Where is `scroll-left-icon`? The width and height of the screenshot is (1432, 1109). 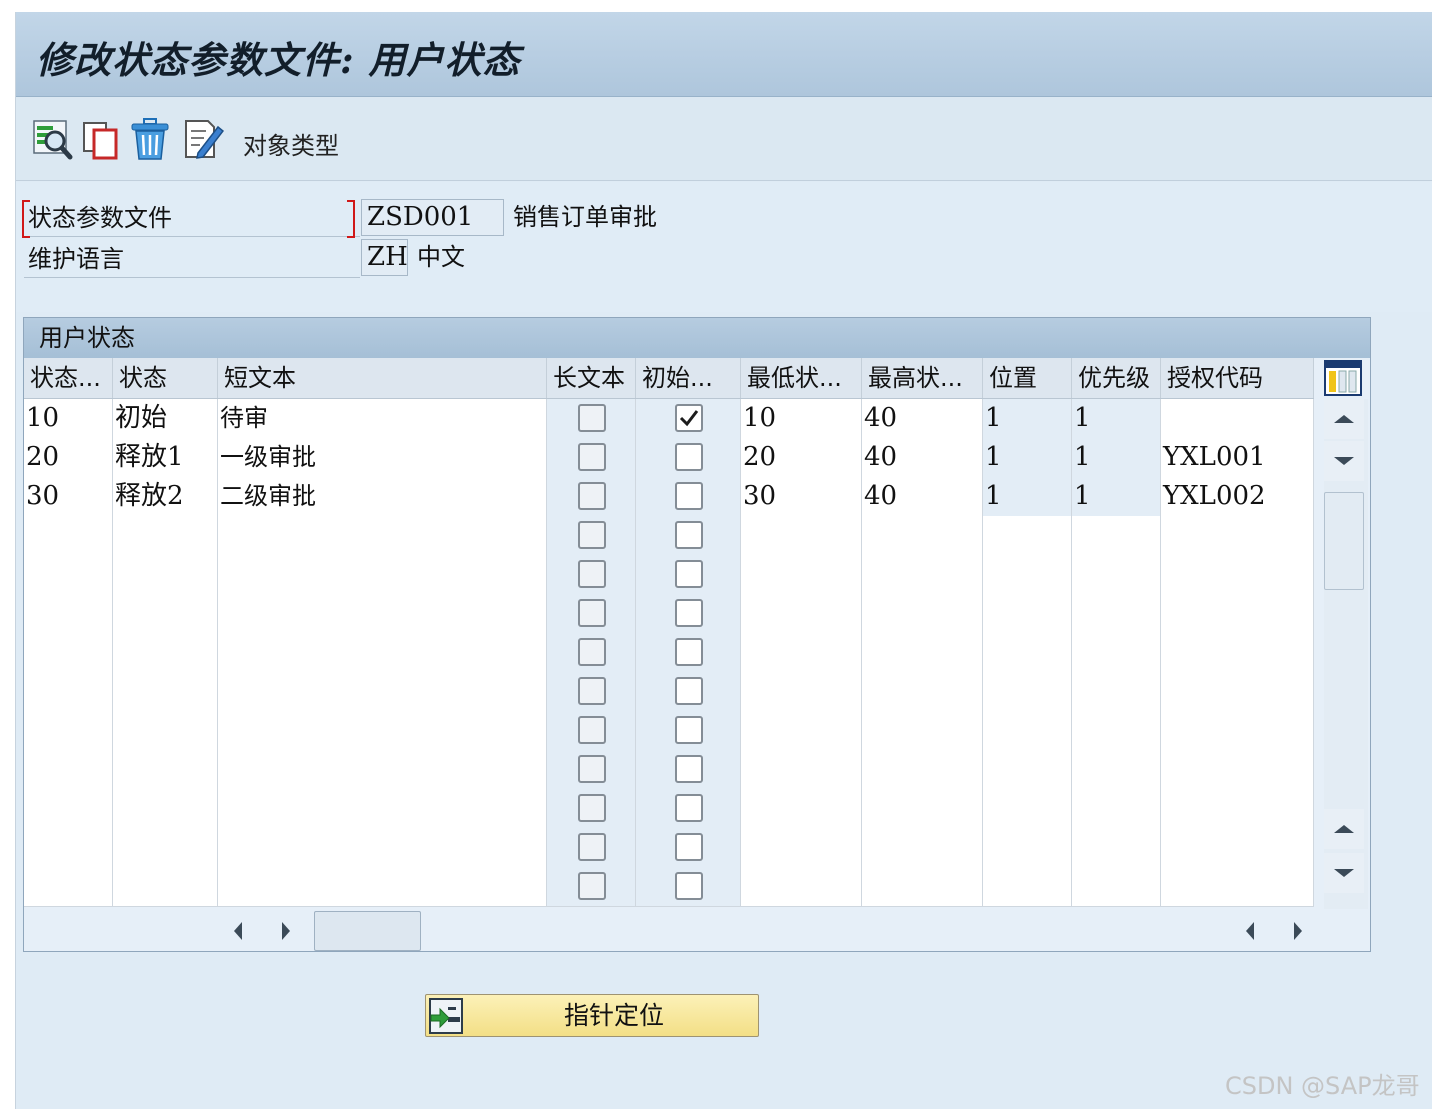 scroll-left-icon is located at coordinates (239, 931).